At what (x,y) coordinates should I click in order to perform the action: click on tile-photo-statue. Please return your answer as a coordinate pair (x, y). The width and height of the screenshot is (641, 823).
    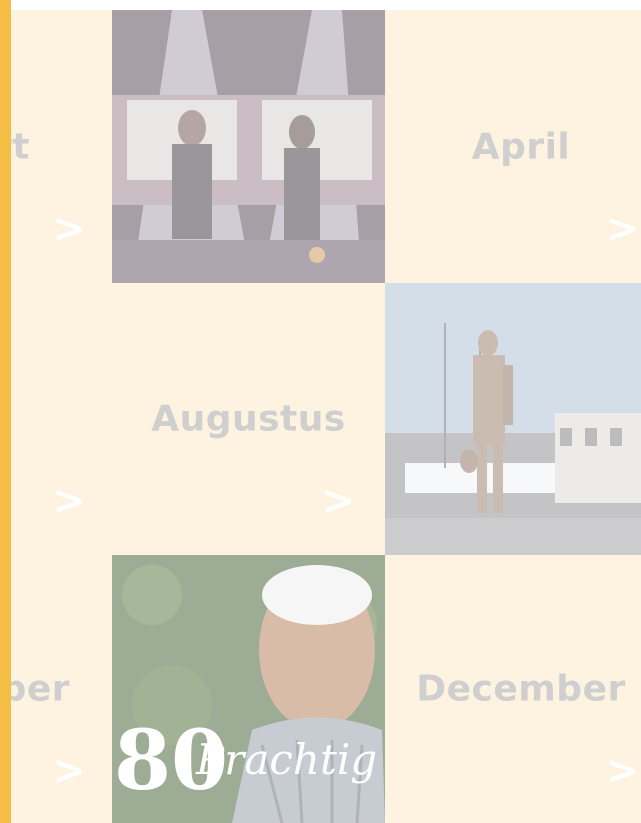
    Looking at the image, I should click on (513, 419).